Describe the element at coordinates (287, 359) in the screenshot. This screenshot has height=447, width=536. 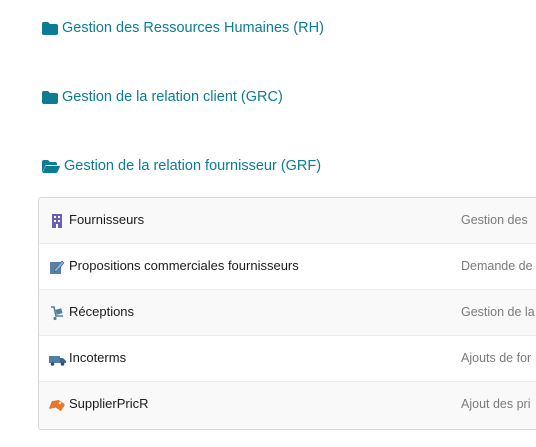
I see `table-row: Incoterms Ajouts de for` at that location.